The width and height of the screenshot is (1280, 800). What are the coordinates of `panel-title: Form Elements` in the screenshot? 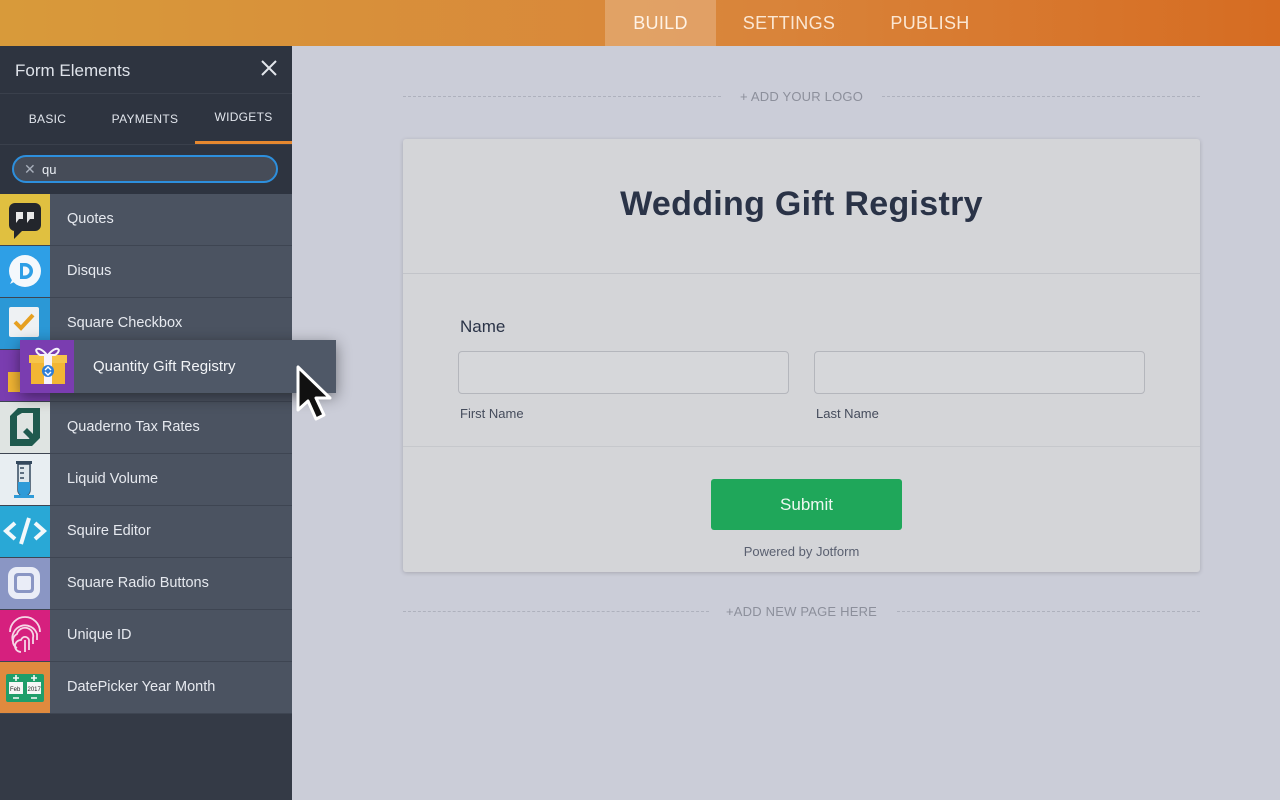 It's located at (73, 70).